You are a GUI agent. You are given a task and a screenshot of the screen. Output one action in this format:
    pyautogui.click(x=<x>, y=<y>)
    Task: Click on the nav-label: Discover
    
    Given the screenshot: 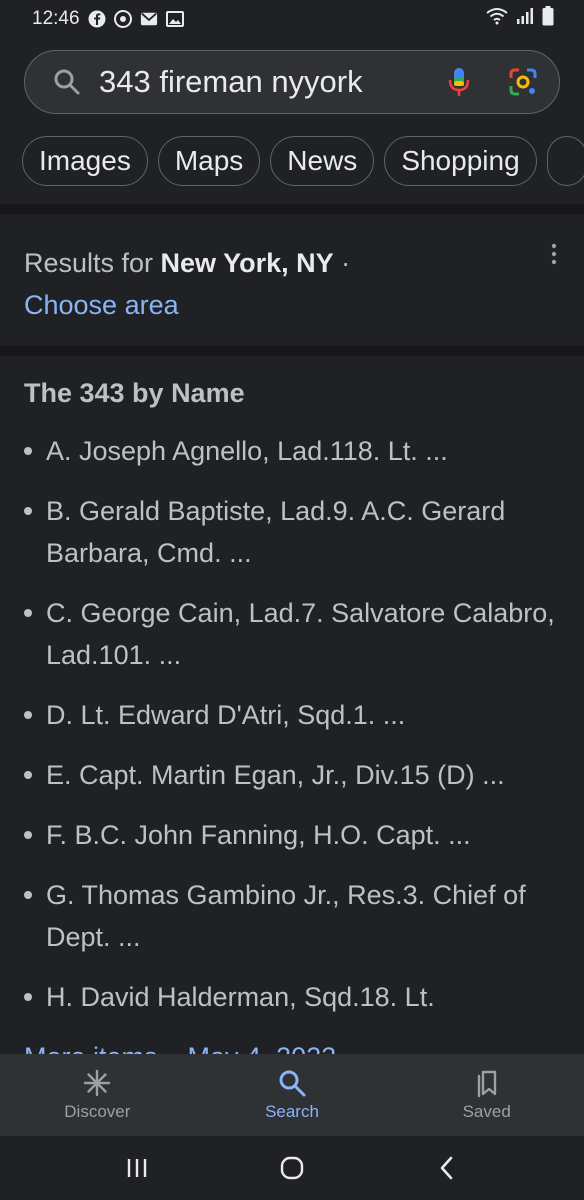 What is the action you would take?
    pyautogui.click(x=97, y=1111)
    